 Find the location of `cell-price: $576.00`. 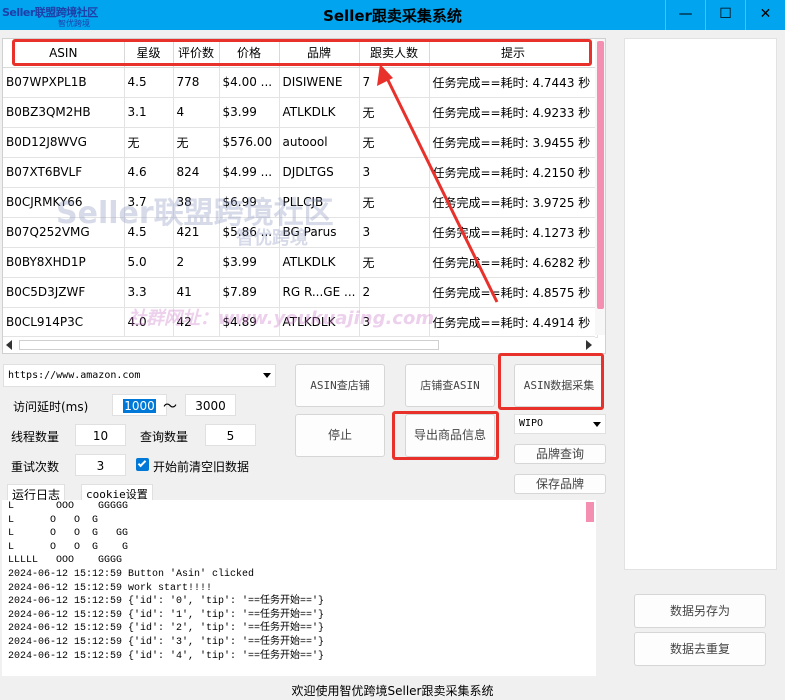

cell-price: $576.00 is located at coordinates (249, 142).